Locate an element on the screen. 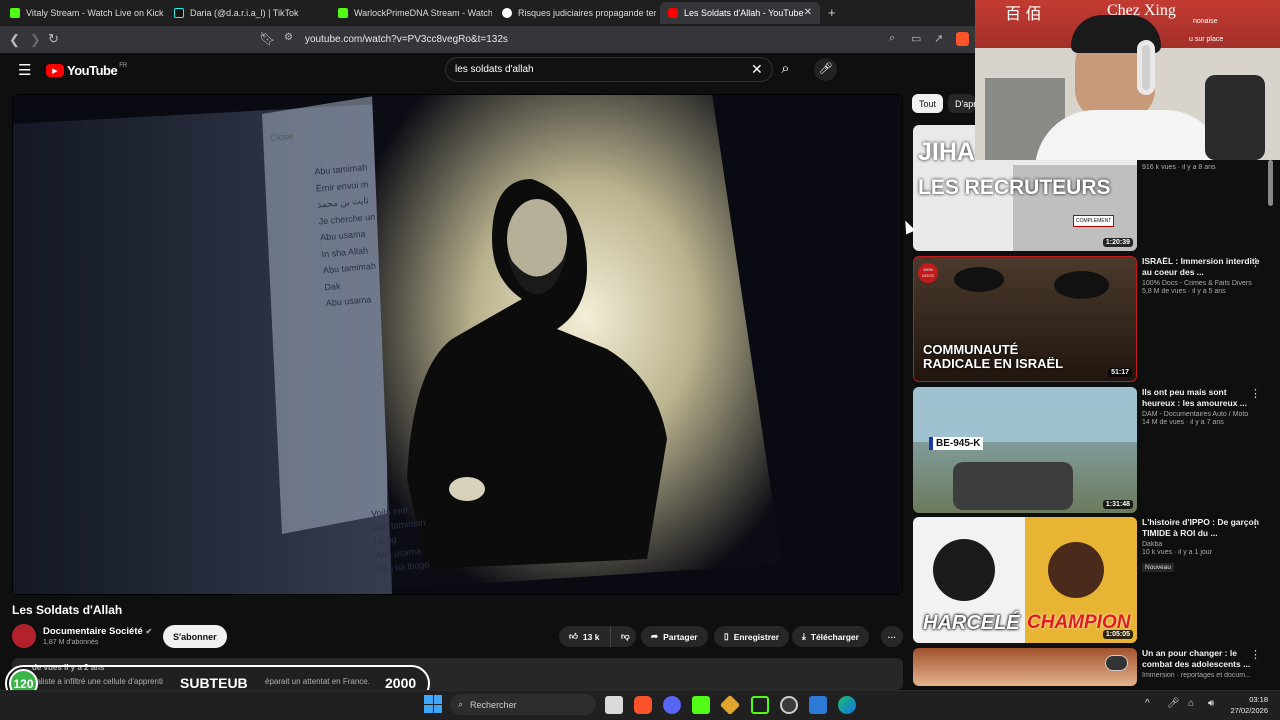  share-button: ➦ Partager is located at coordinates (674, 636).